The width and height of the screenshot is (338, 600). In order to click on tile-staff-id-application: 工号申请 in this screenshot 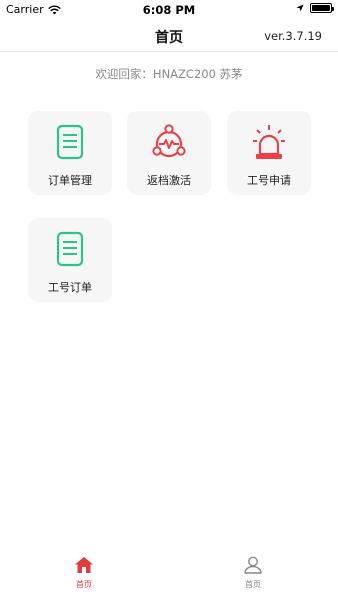, I will do `click(269, 153)`.